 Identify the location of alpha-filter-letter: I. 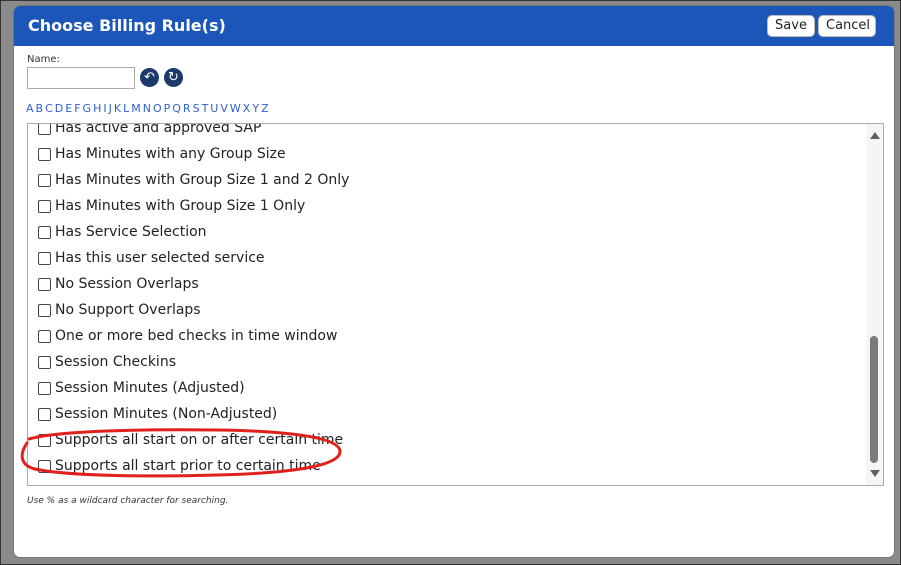
(104, 108).